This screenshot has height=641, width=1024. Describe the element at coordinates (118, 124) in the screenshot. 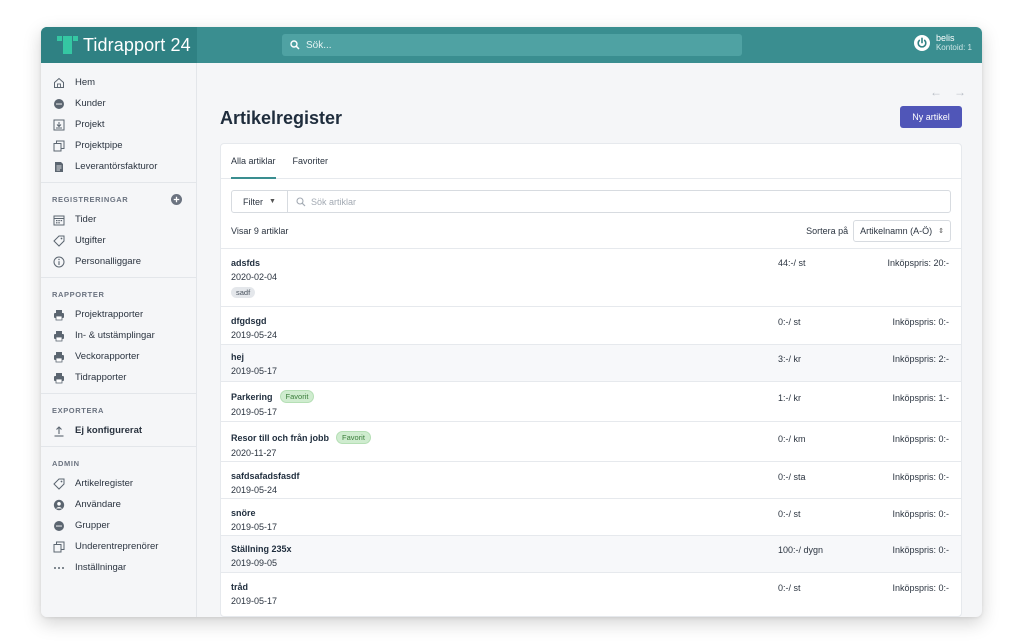

I see `sidebar-item-projekt: Projekt` at that location.